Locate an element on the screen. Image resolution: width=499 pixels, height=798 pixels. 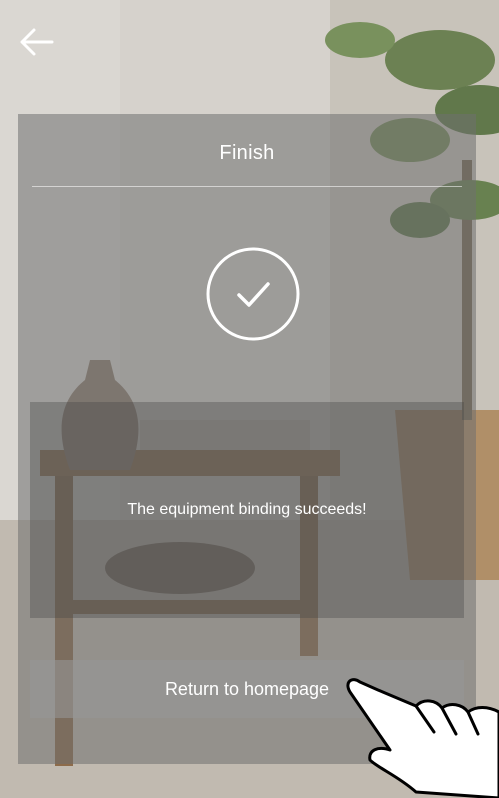
back-button is located at coordinates (36, 42).